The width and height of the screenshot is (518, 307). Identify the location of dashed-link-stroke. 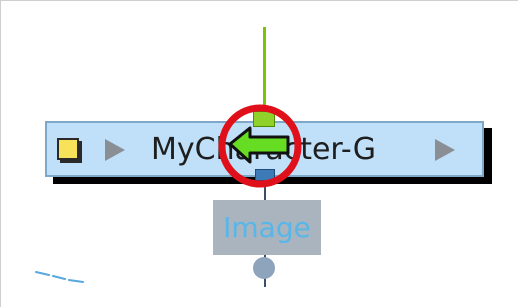
(59, 277).